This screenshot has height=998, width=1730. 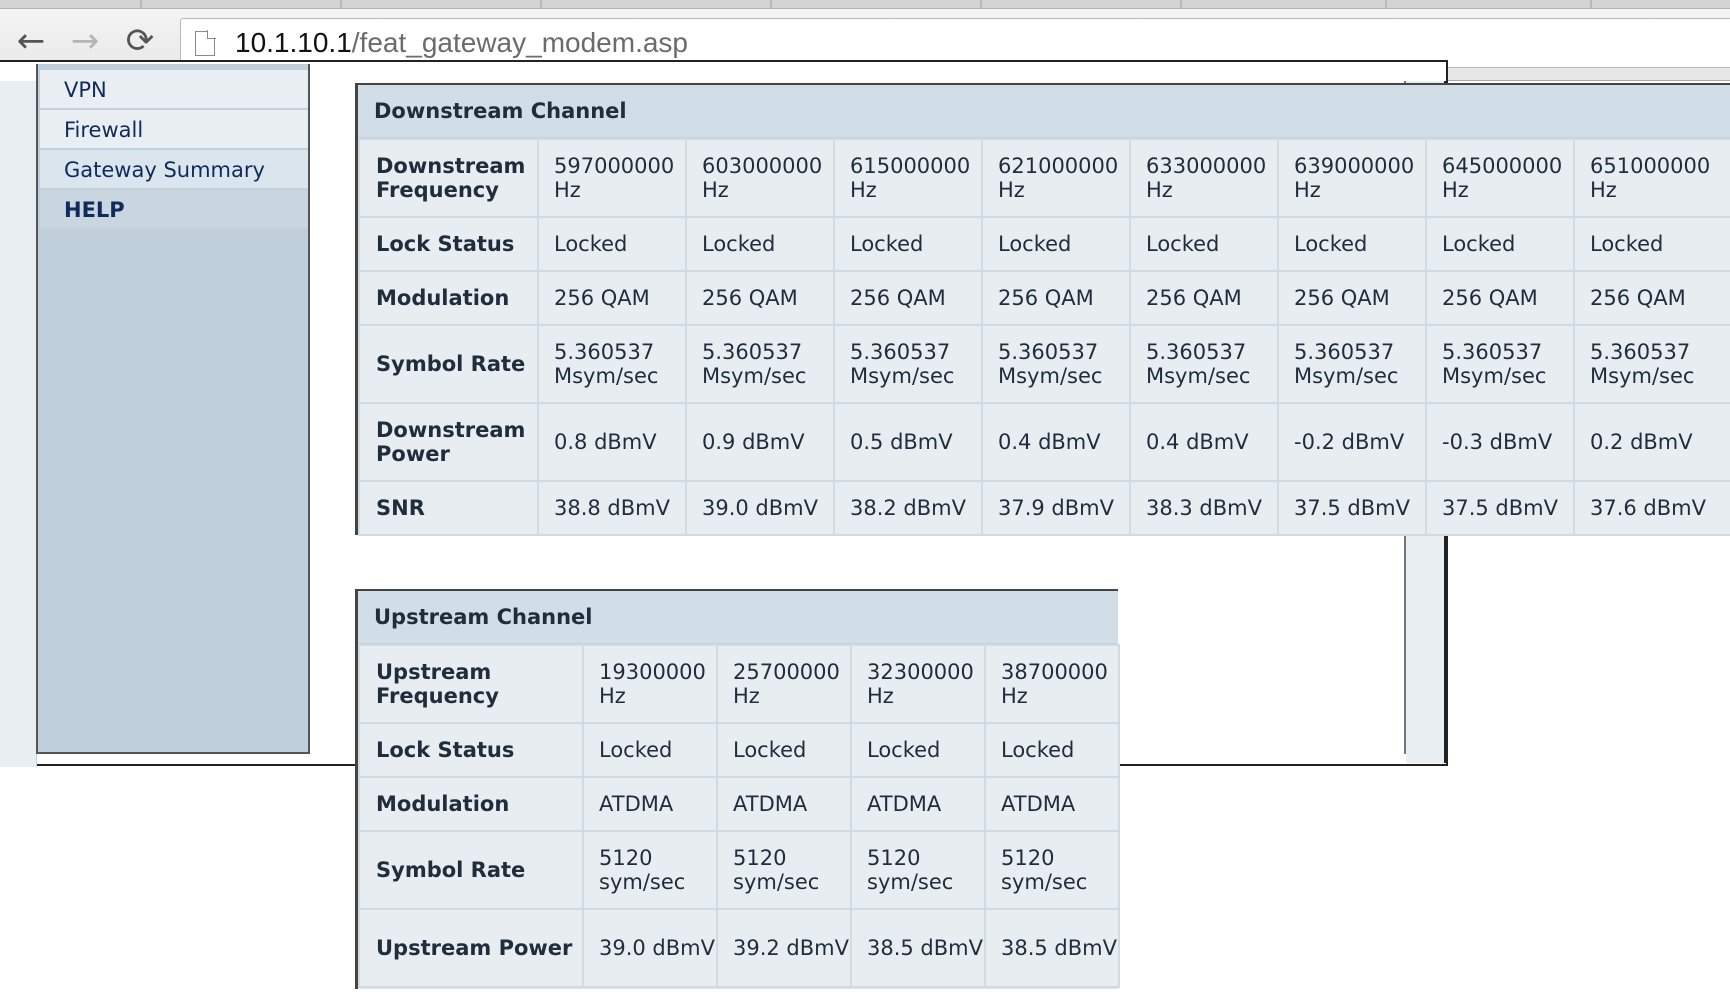 I want to click on table-cell: 0.8 dBmV, so click(x=612, y=442).